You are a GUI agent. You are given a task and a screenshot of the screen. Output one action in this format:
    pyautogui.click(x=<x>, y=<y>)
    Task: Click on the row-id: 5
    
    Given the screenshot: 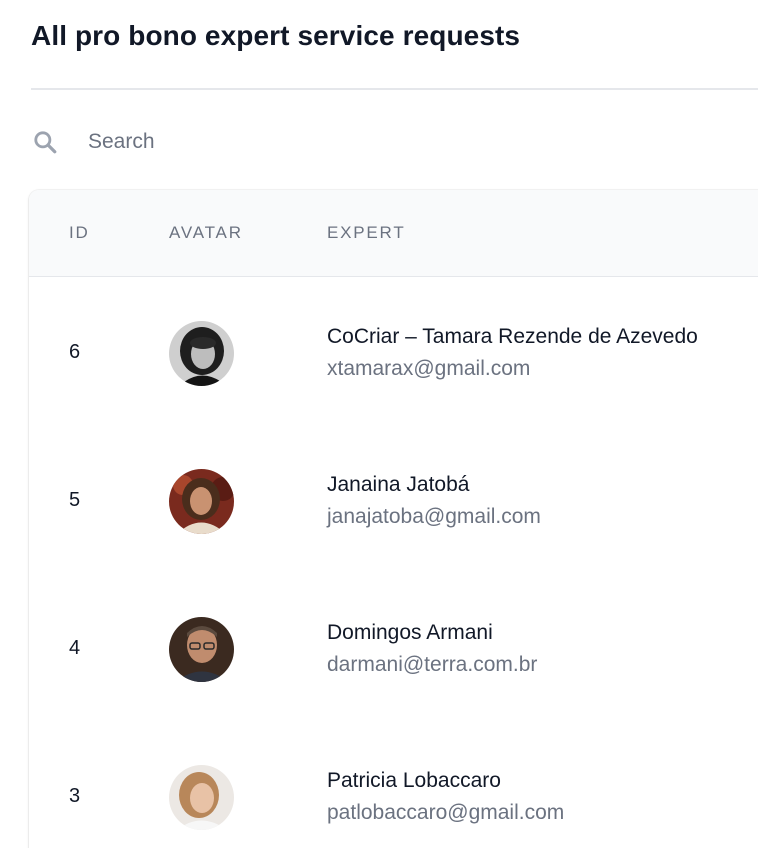 What is the action you would take?
    pyautogui.click(x=75, y=500)
    